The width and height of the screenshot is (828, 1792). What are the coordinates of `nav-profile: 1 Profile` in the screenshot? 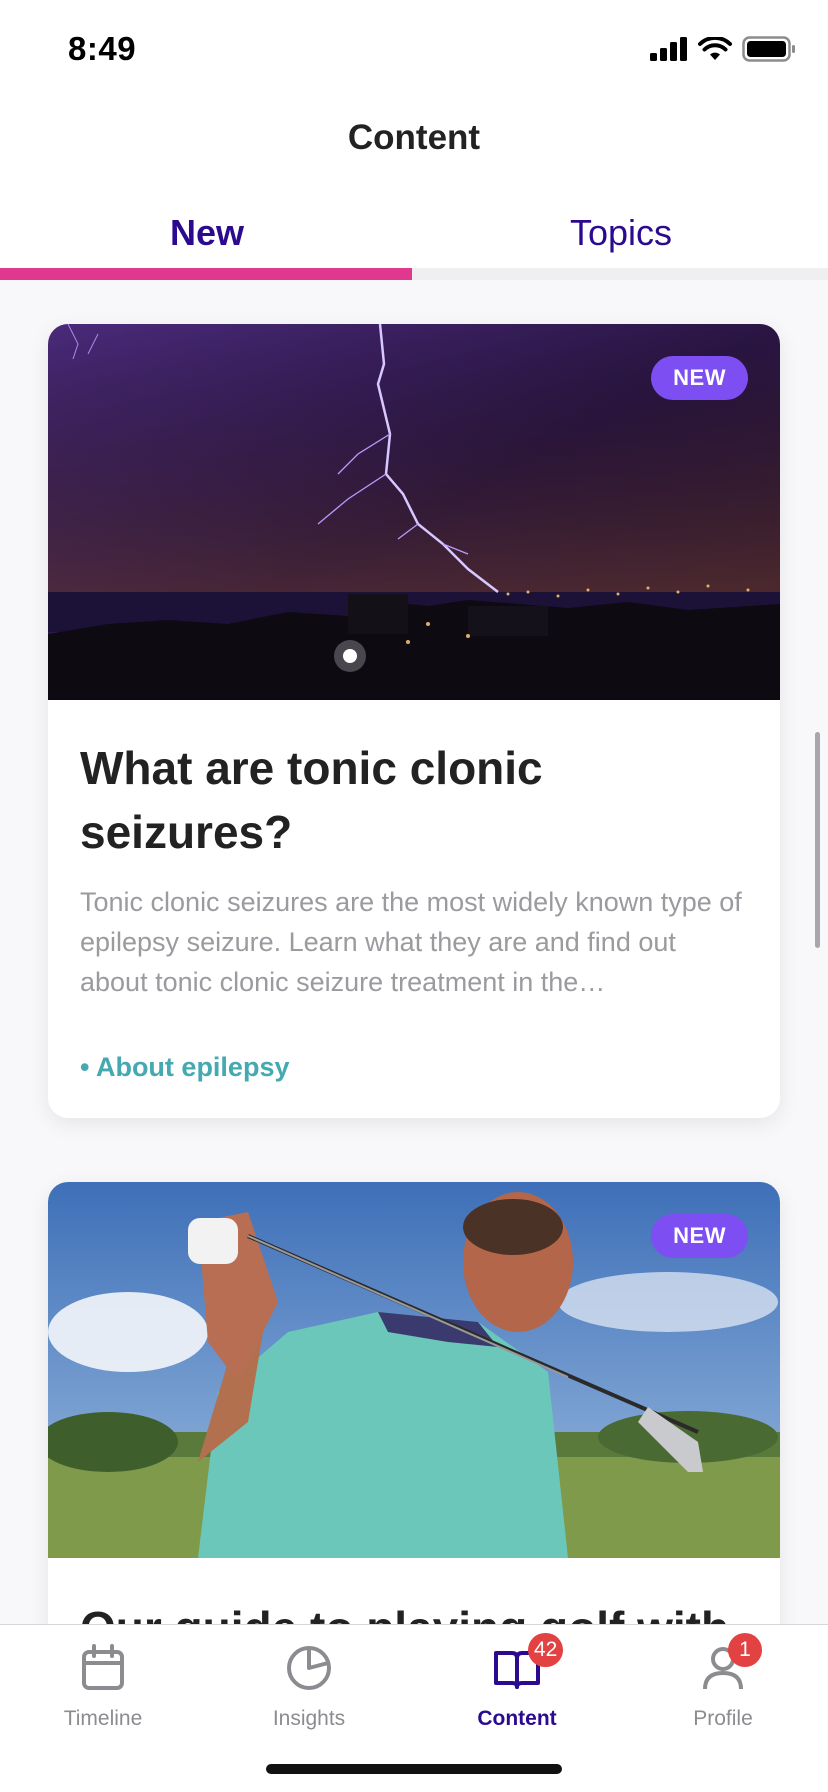 It's located at (723, 1682).